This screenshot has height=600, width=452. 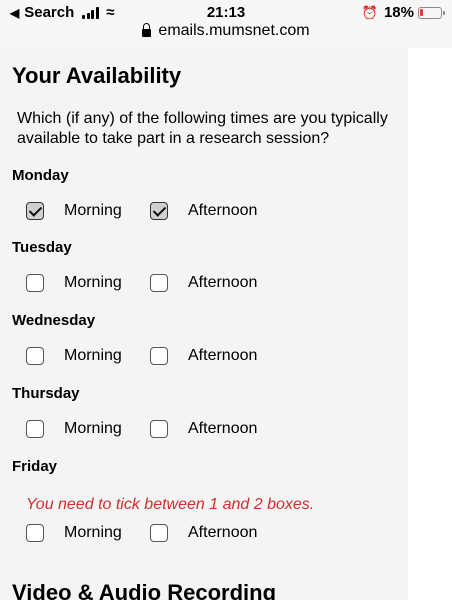 What do you see at coordinates (42, 247) in the screenshot?
I see `day-label-tuesday: Tuesday` at bounding box center [42, 247].